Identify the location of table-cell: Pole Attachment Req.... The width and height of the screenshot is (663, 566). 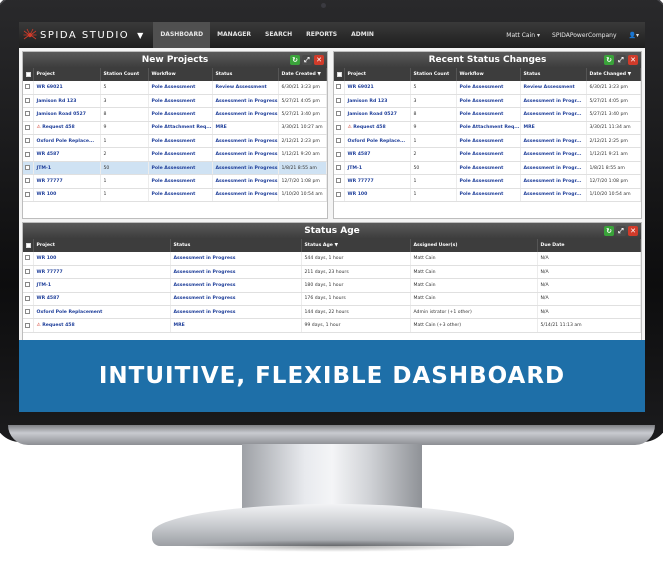
(488, 128).